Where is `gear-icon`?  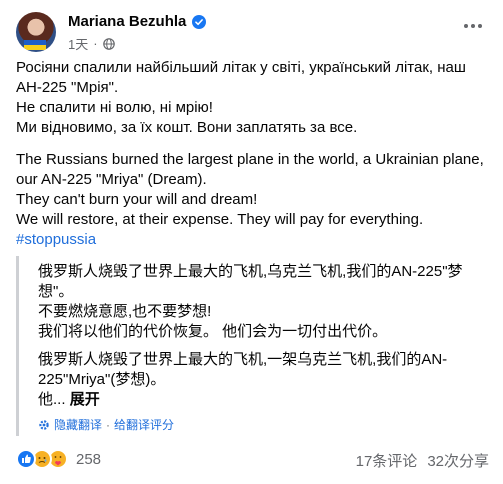
gear-icon is located at coordinates (44, 424).